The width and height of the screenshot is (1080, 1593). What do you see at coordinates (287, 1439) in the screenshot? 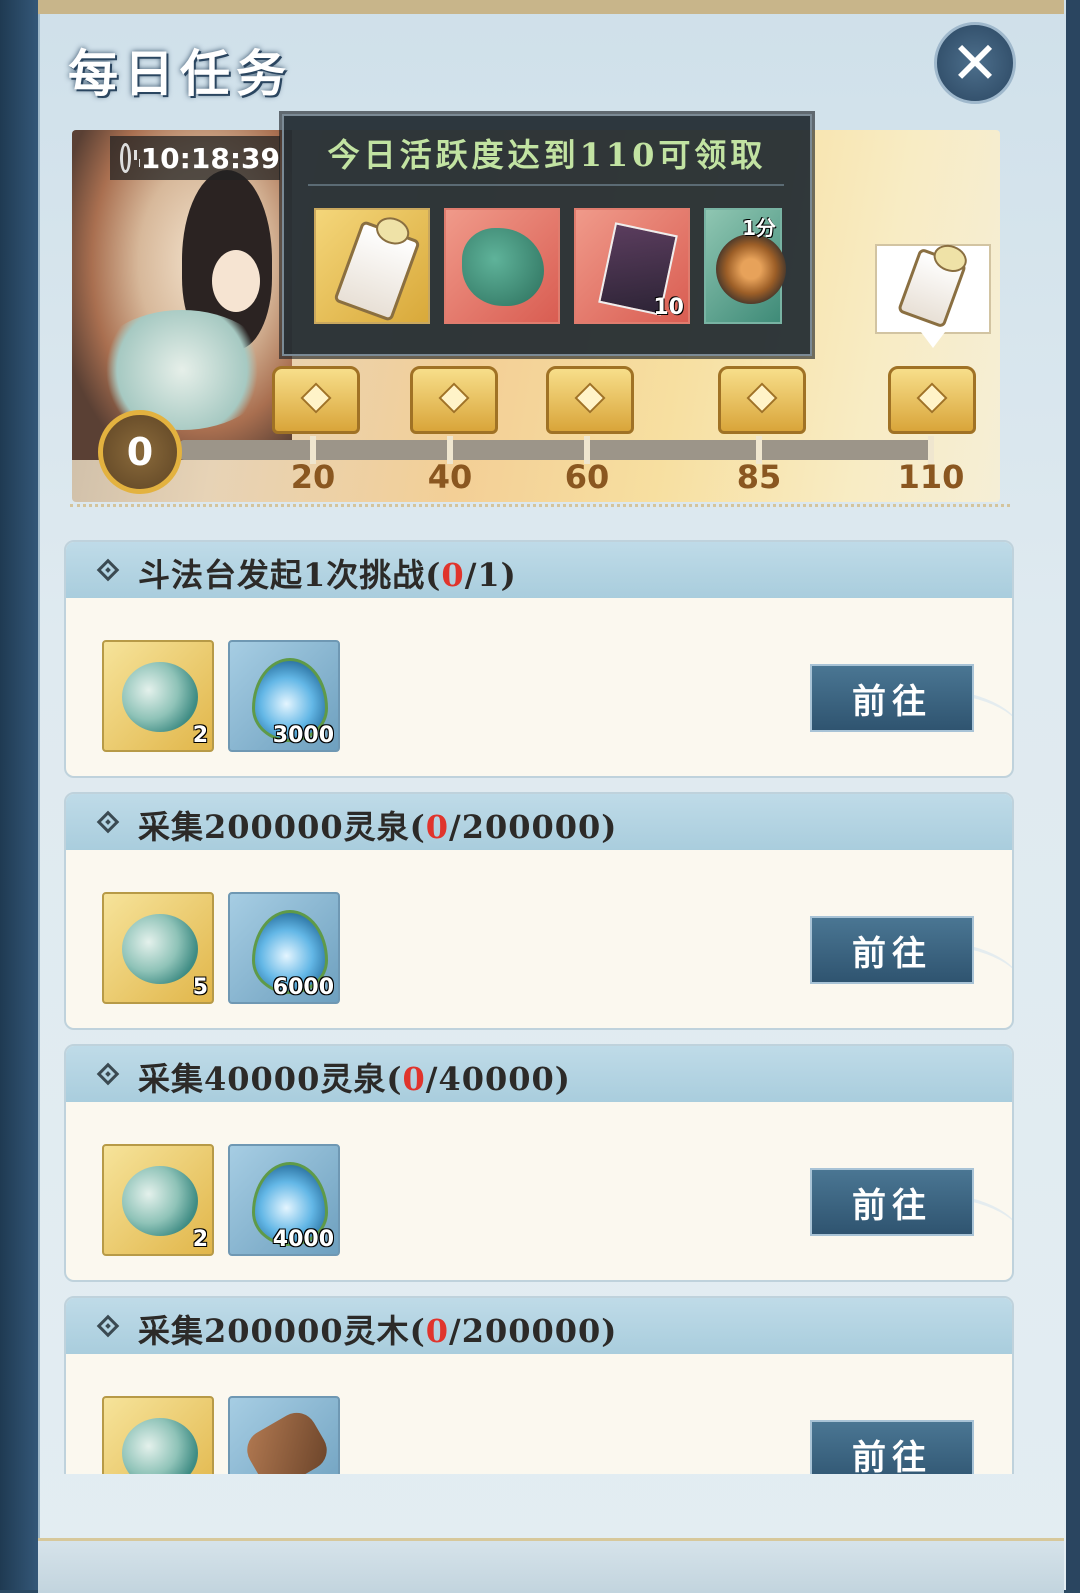
I see `wood-log-icon` at bounding box center [287, 1439].